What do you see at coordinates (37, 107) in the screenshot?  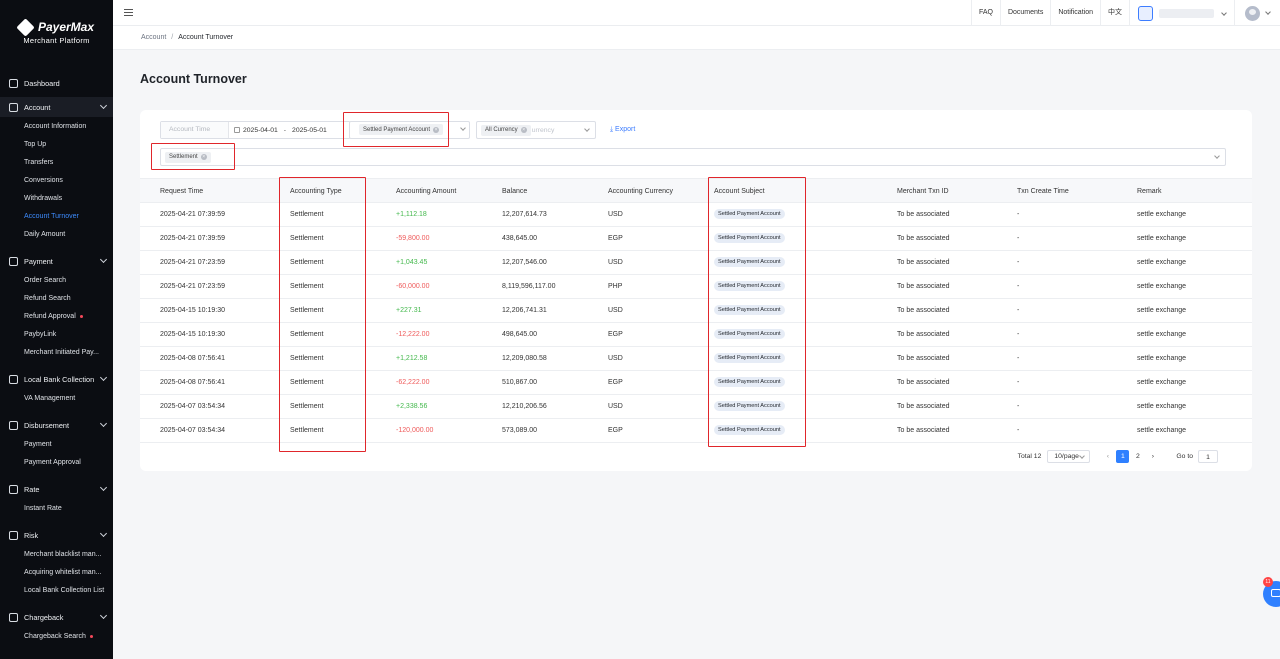 I see `sidebar-item-label: Account` at bounding box center [37, 107].